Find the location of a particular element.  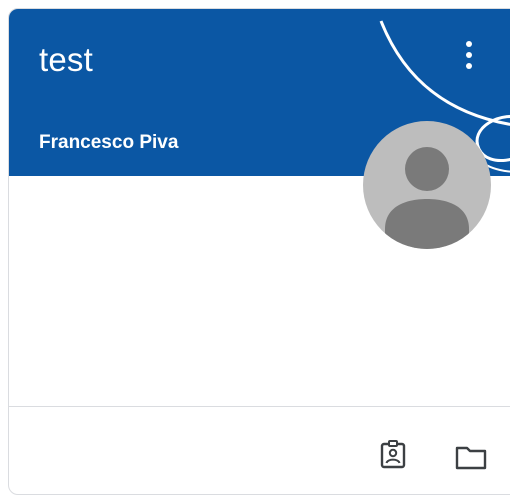

person-avatar-icon is located at coordinates (427, 198).